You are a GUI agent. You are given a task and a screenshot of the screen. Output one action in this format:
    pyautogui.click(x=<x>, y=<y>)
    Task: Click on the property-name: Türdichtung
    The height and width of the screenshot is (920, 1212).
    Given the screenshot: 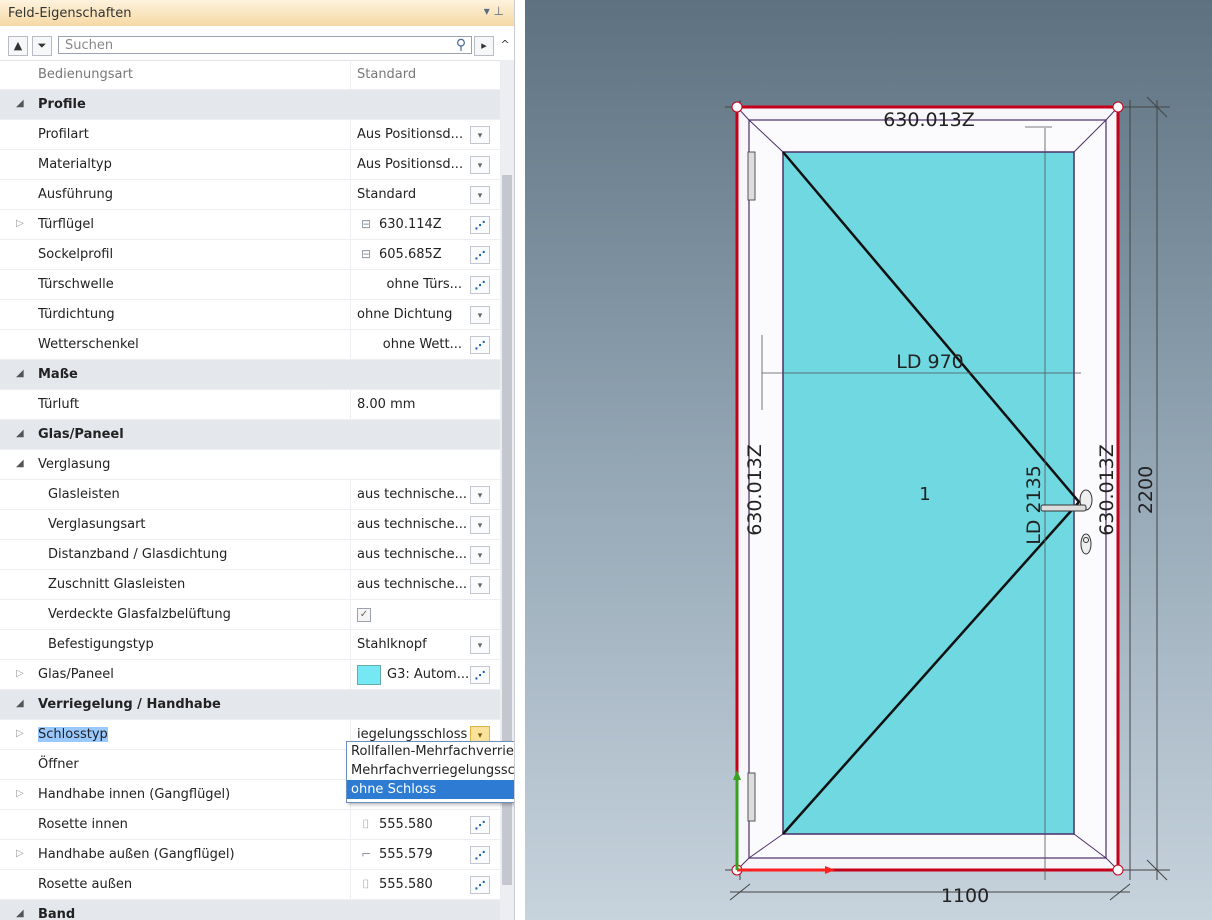 What is the action you would take?
    pyautogui.click(x=76, y=314)
    